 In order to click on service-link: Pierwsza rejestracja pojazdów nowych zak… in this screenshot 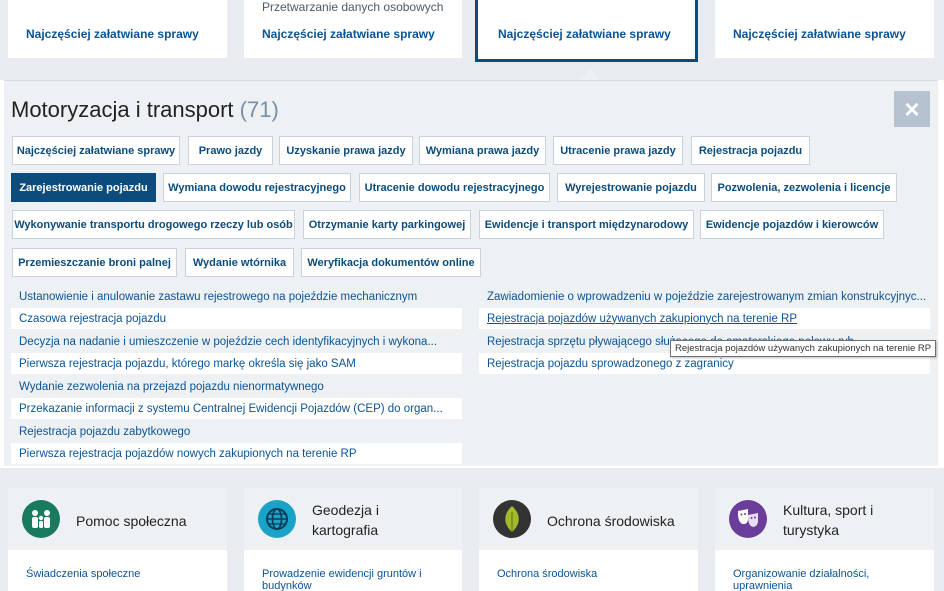, I will do `click(236, 453)`.